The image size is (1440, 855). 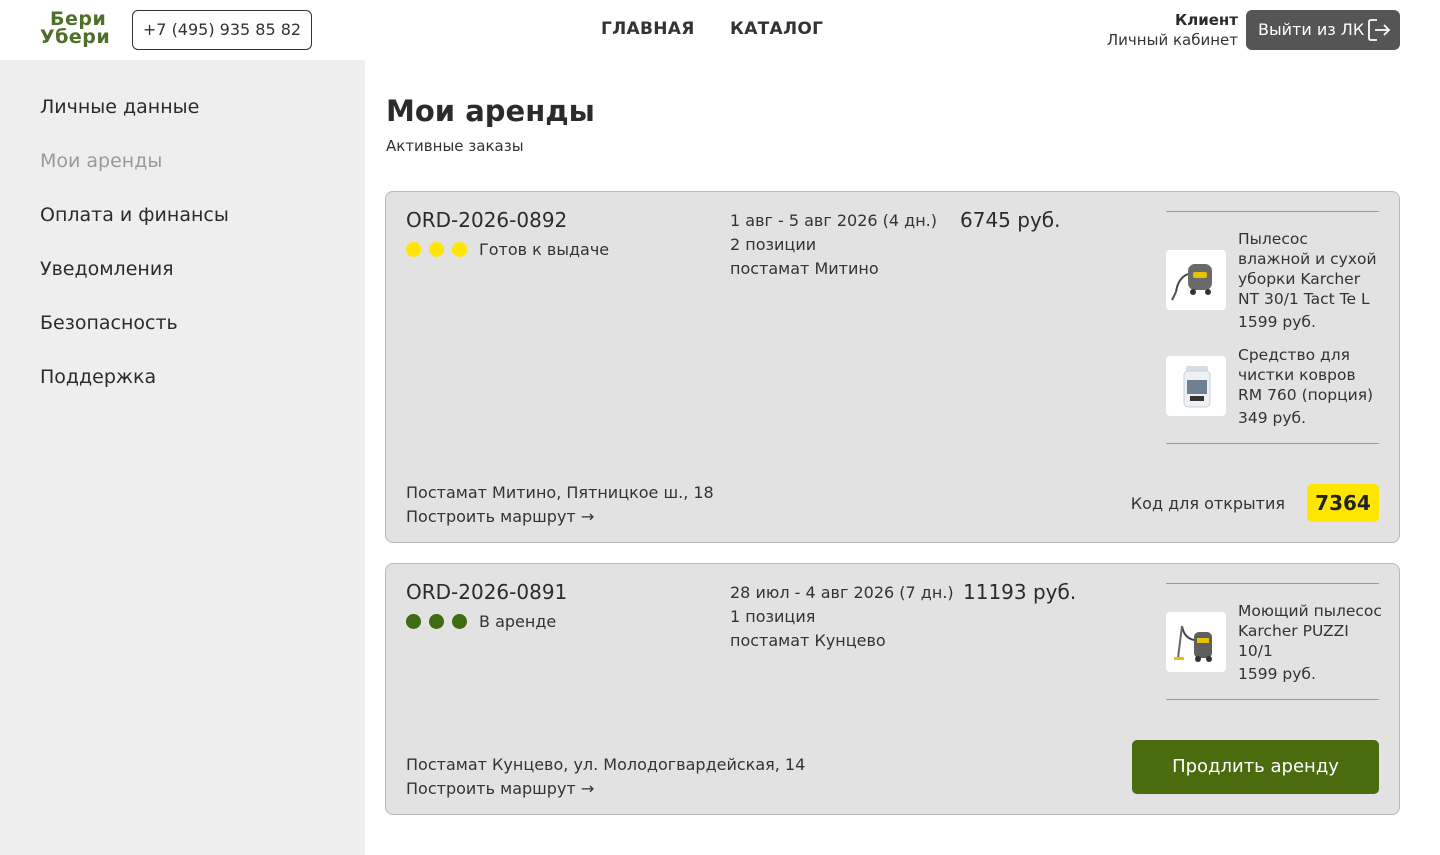 I want to click on order-dates: 28 июл - 4 авг 2026 (7 дн.), so click(x=842, y=592).